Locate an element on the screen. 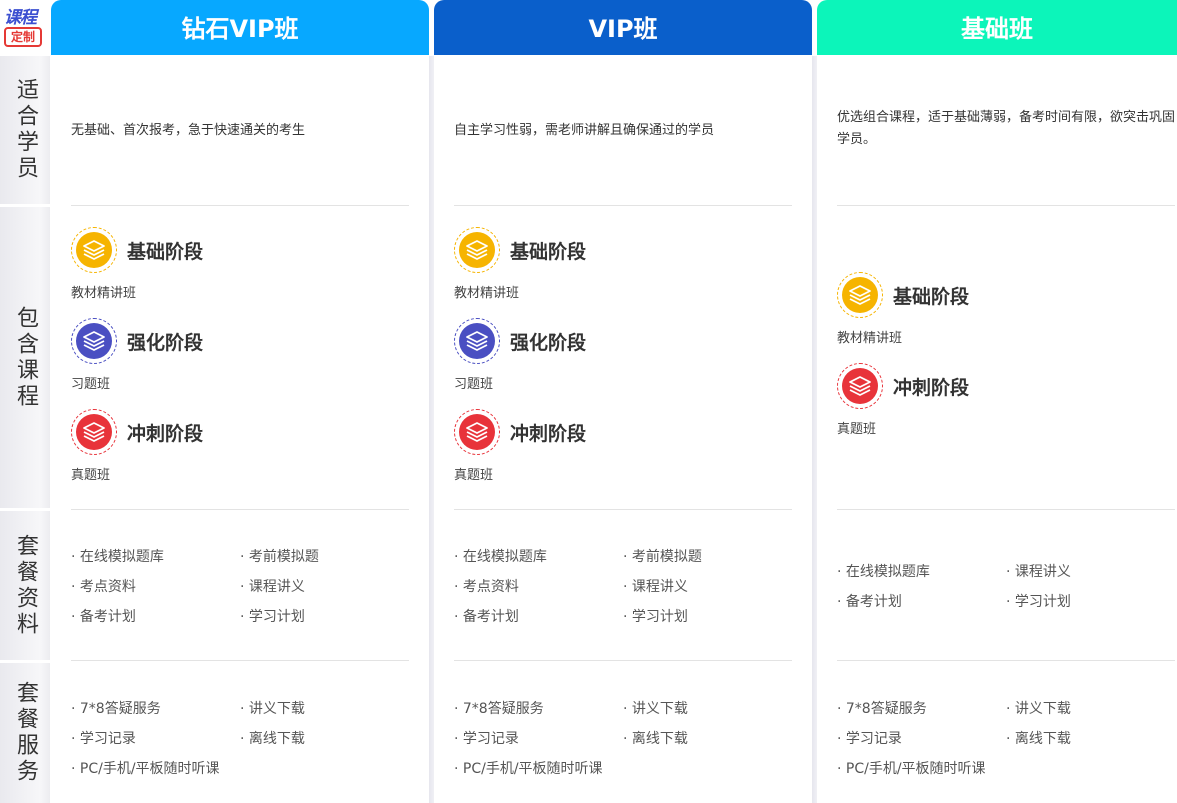  row-label-materials: 套餐资料 is located at coordinates (25, 587).